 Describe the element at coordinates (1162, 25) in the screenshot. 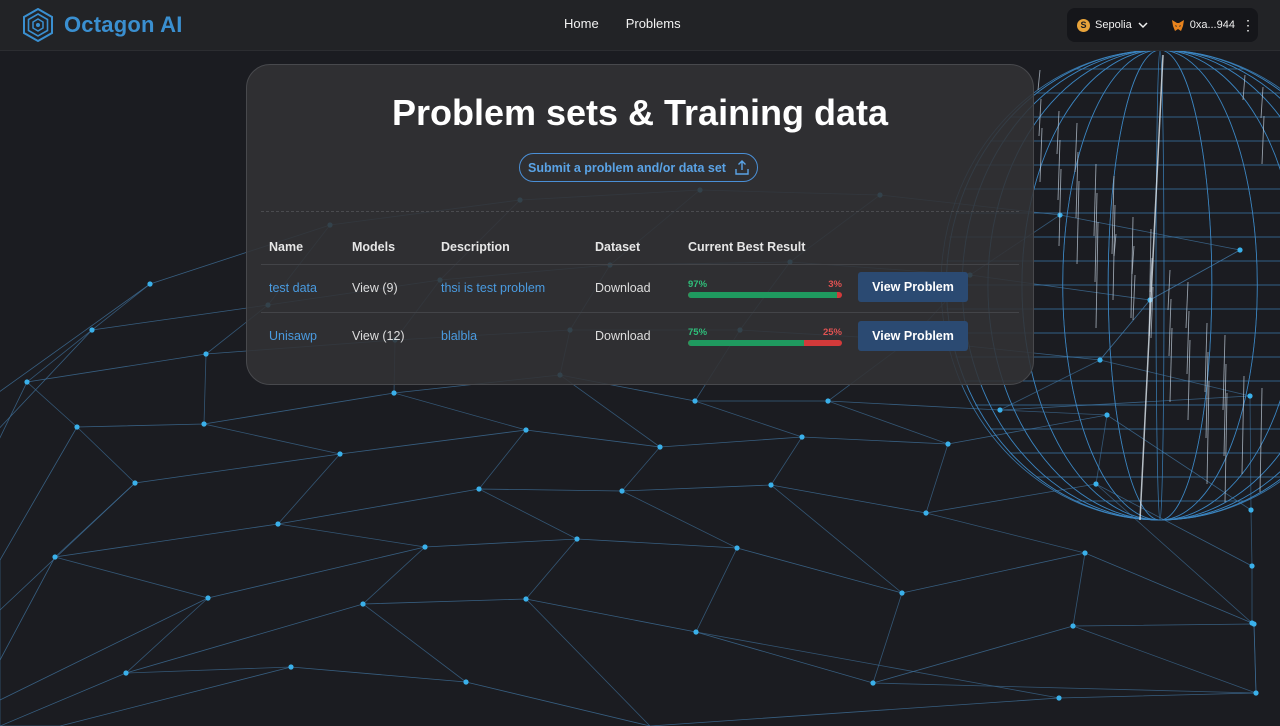

I see `wallet-widget: S Sepolia 0xa...944 ⋮` at that location.